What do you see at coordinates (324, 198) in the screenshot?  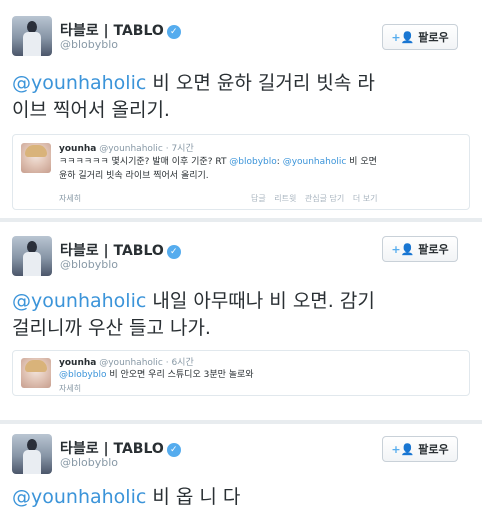 I see `favorite-action-button: 관심글 담기` at bounding box center [324, 198].